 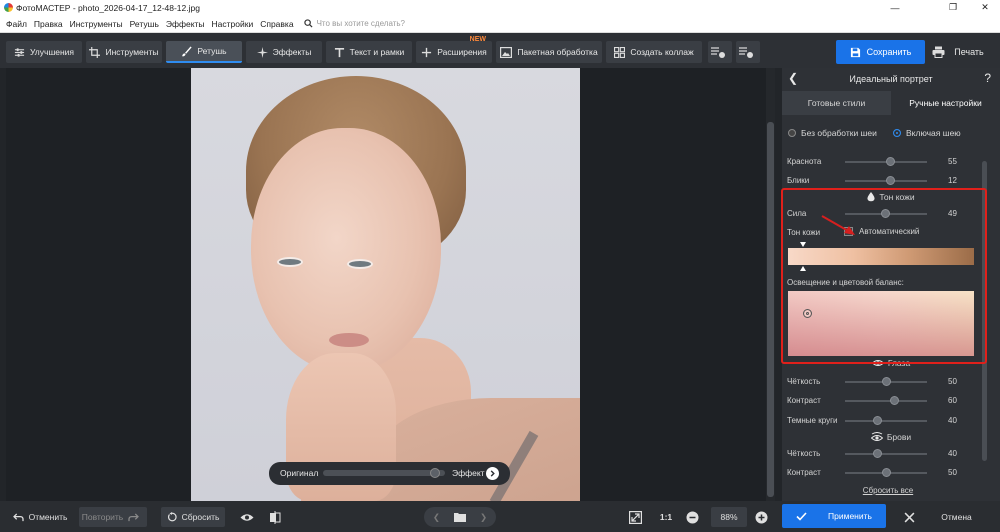 What do you see at coordinates (897, 133) in the screenshot?
I see `radio-with-neck-dot` at bounding box center [897, 133].